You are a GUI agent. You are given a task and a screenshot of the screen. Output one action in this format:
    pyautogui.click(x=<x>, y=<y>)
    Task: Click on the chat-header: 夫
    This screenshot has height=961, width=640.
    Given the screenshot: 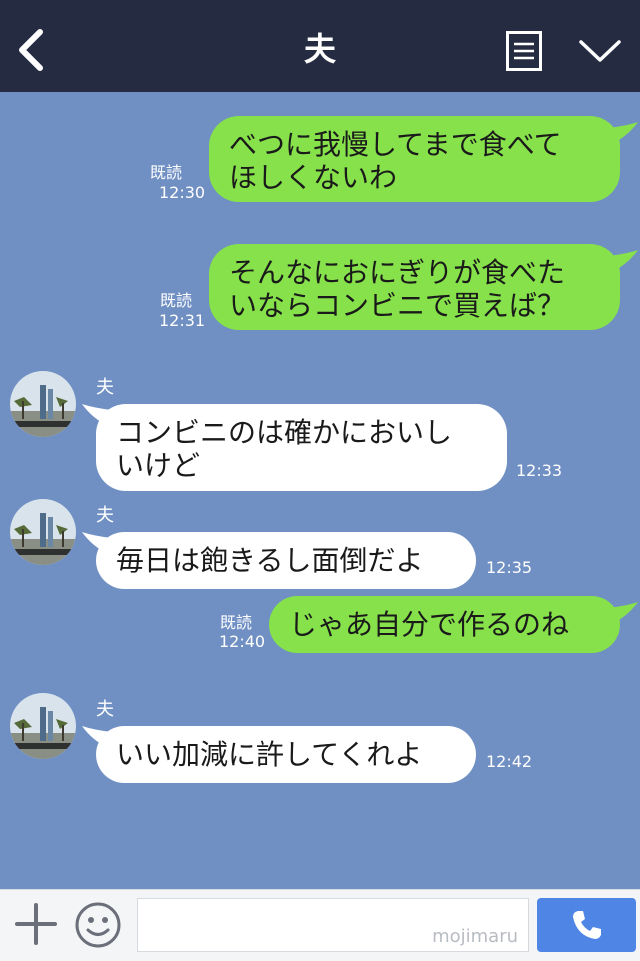 What is the action you would take?
    pyautogui.click(x=320, y=46)
    